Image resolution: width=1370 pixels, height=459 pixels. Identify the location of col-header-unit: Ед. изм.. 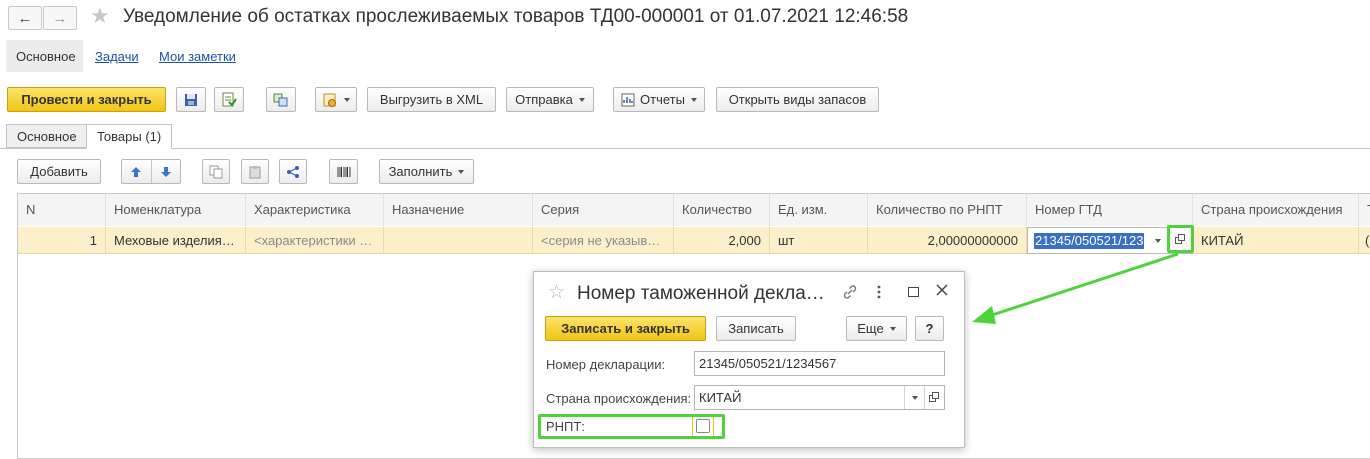
(819, 210).